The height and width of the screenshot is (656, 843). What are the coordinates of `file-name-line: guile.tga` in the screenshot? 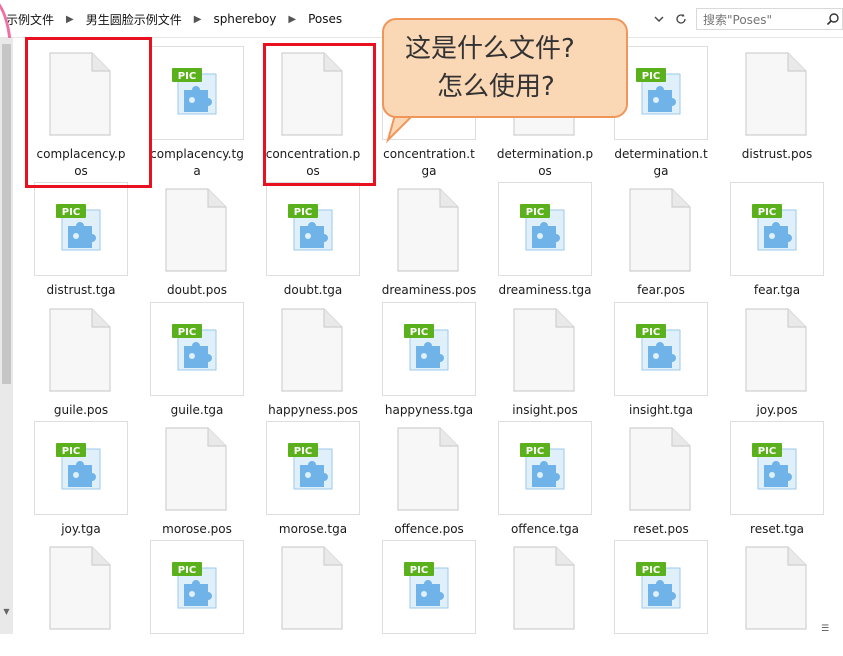 It's located at (197, 410).